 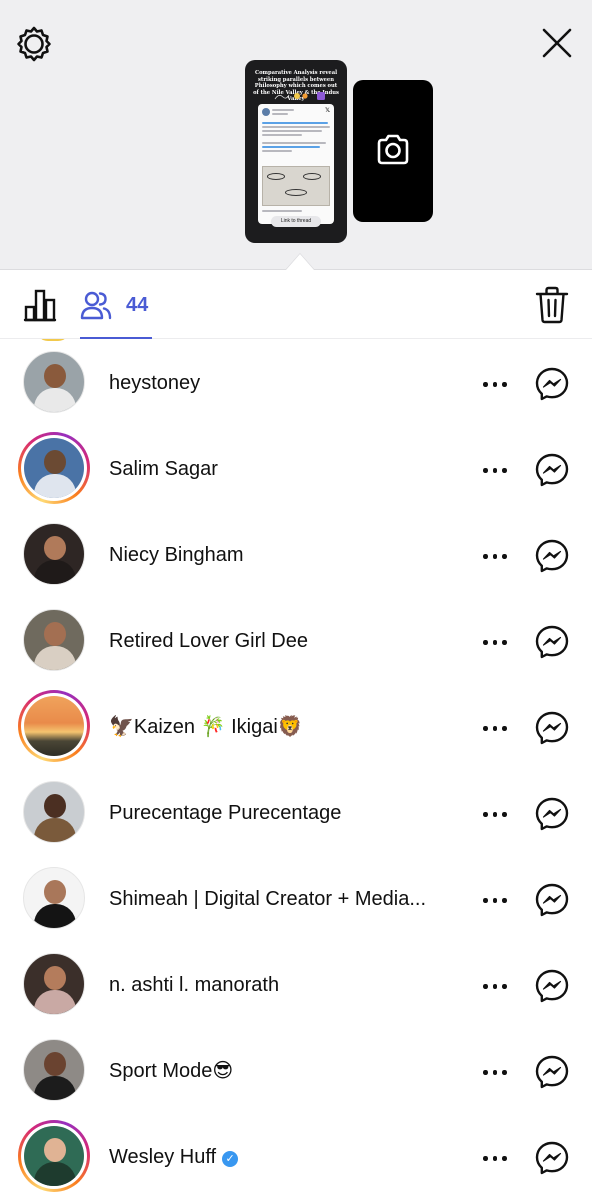 What do you see at coordinates (163, 469) in the screenshot?
I see `viewer-name: Salim Sagar` at bounding box center [163, 469].